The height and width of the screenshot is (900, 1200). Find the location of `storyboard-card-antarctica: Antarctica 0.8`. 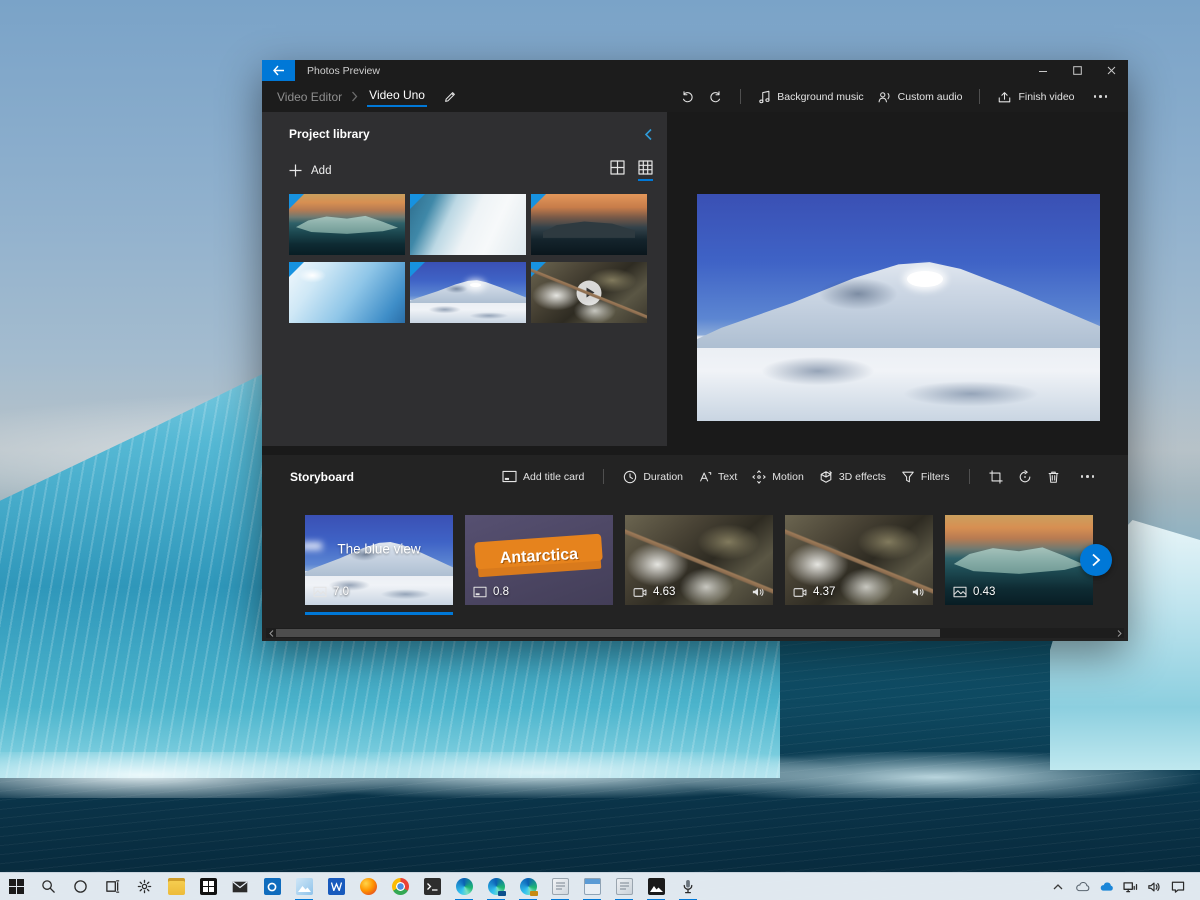

storyboard-card-antarctica: Antarctica 0.8 is located at coordinates (539, 560).